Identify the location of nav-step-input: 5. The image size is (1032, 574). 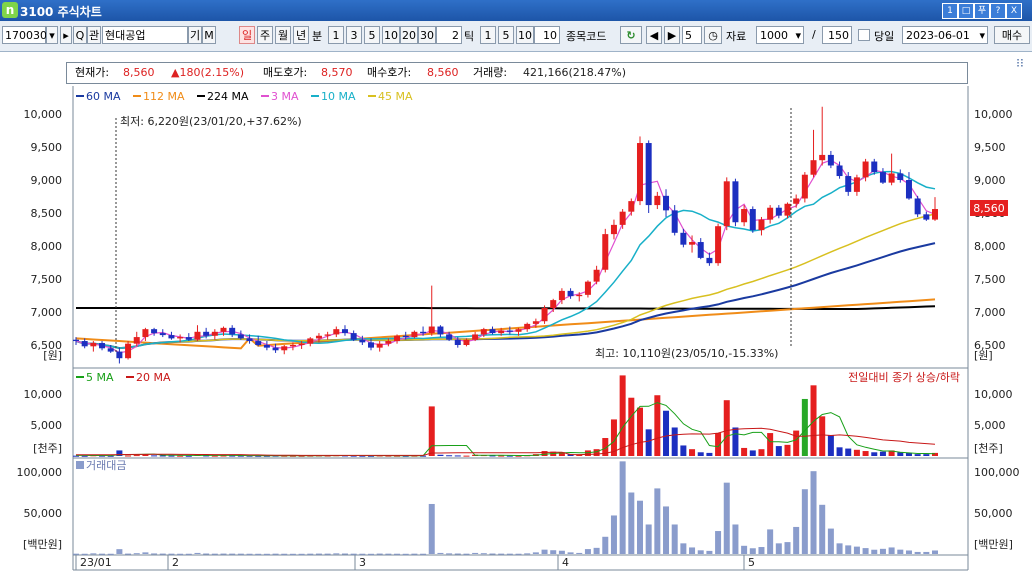
(692, 35).